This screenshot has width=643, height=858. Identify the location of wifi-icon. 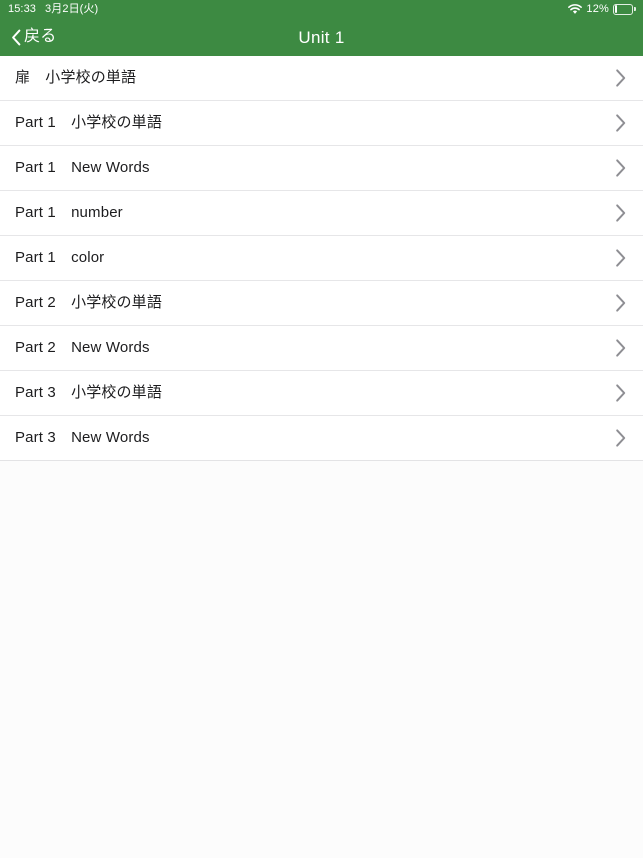
(575, 9).